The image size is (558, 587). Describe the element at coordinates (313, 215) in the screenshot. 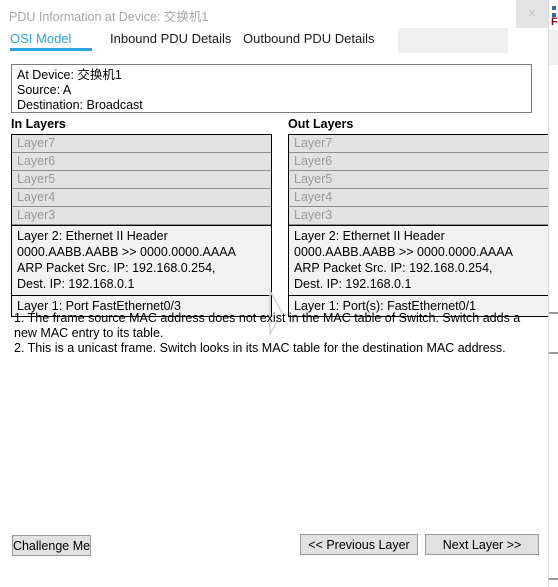

I see `out-layer-row-3-label: Layer3` at that location.